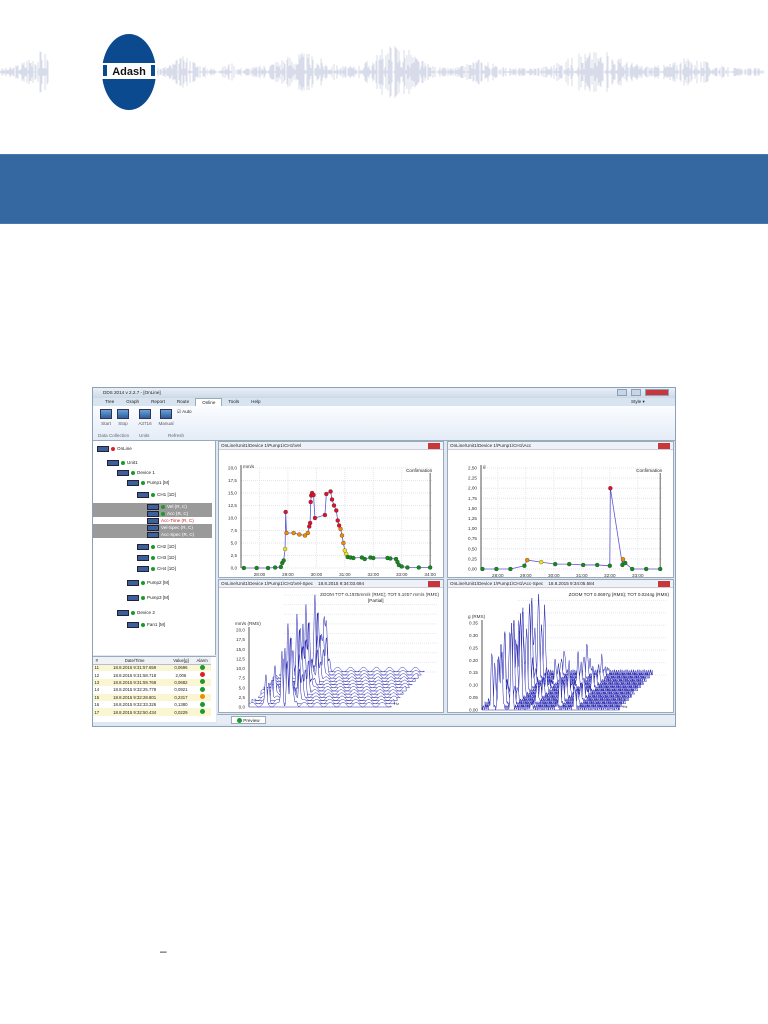 The image size is (768, 1024). I want to click on table-row: 15 18.8.2015 9:32:28.801 0,2317, so click(152, 697).